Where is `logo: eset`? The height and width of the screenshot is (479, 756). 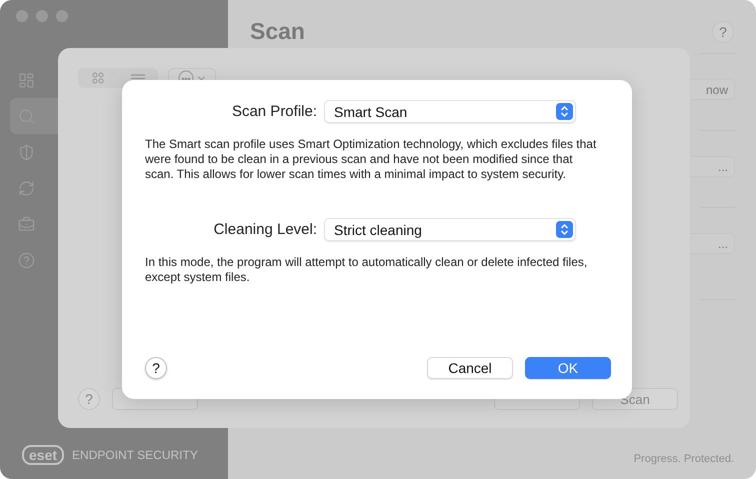 logo: eset is located at coordinates (43, 455).